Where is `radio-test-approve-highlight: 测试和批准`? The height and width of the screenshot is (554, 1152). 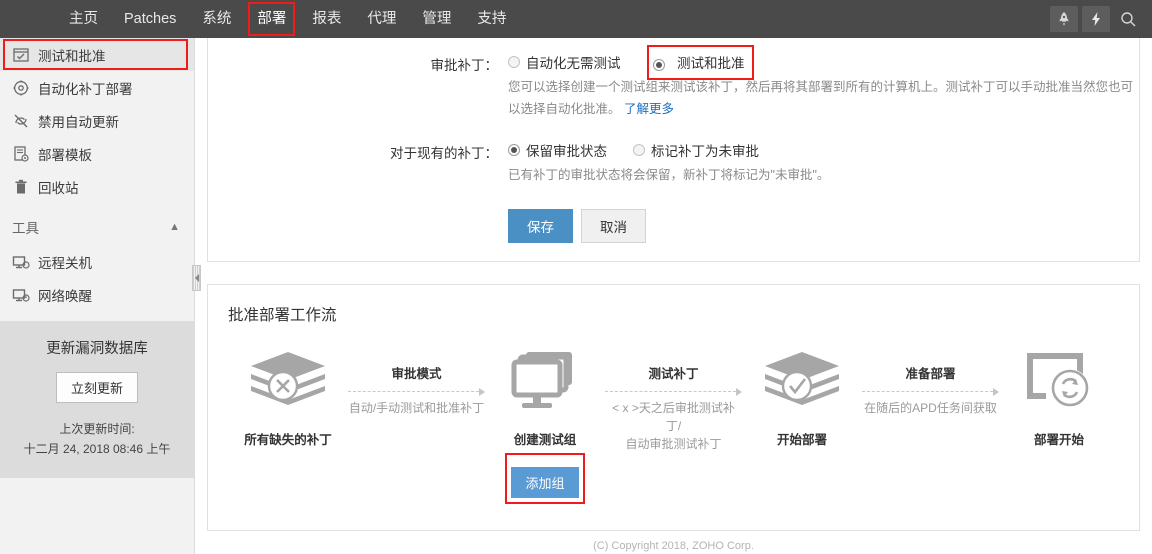
radio-test-approve-highlight: 测试和批准 is located at coordinates (700, 62).